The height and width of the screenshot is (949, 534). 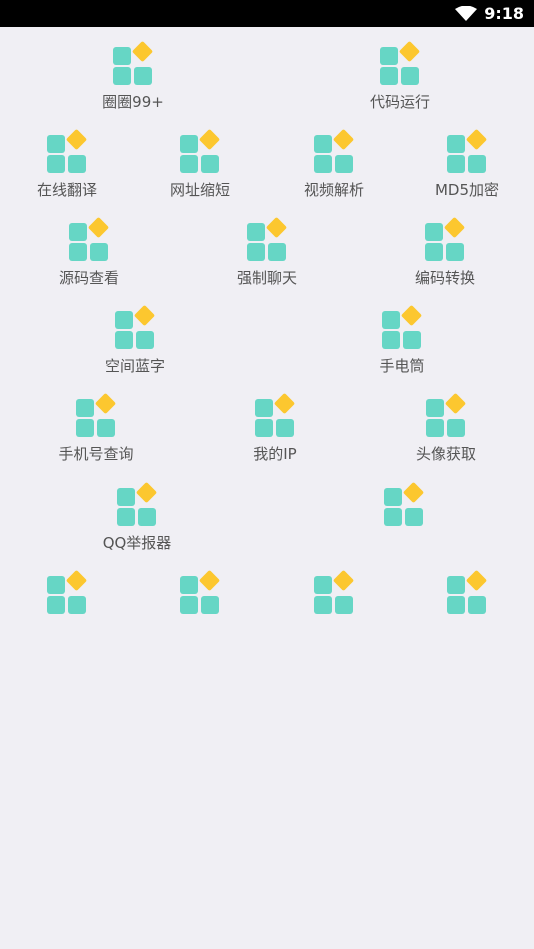 I want to click on tool-label: 空间蓝字, so click(x=134, y=366).